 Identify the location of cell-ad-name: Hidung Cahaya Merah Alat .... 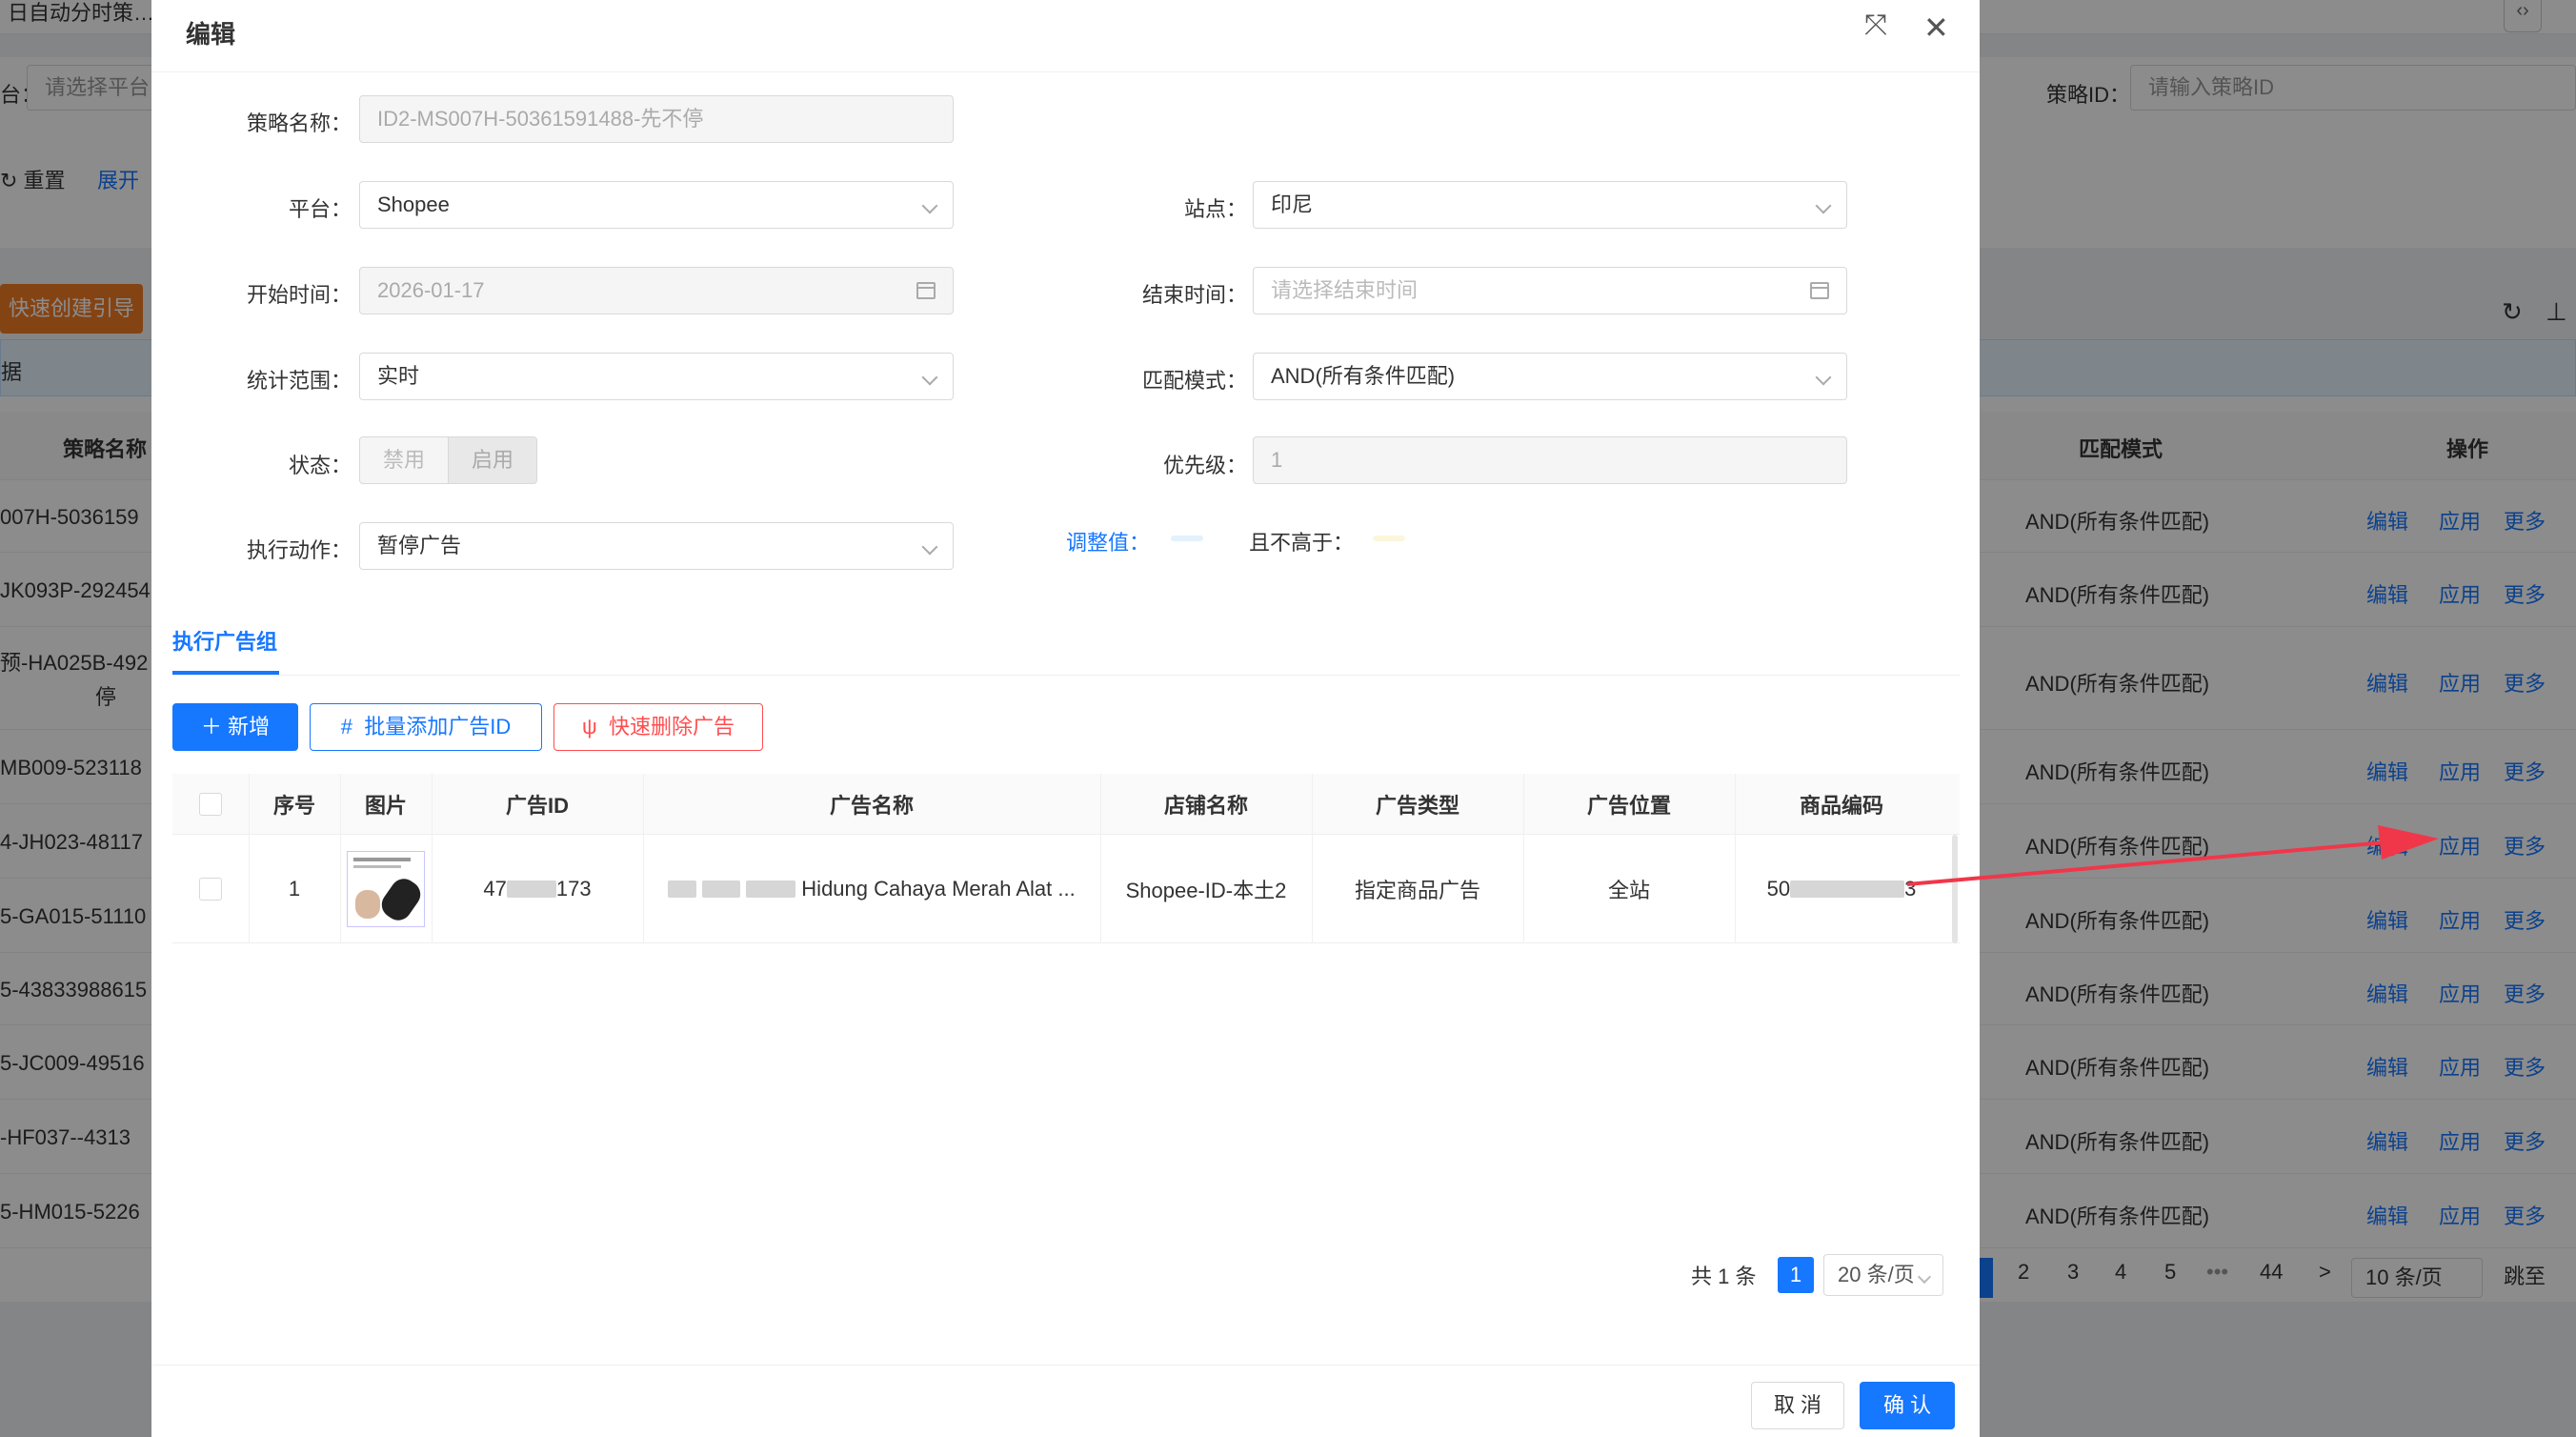
(871, 888).